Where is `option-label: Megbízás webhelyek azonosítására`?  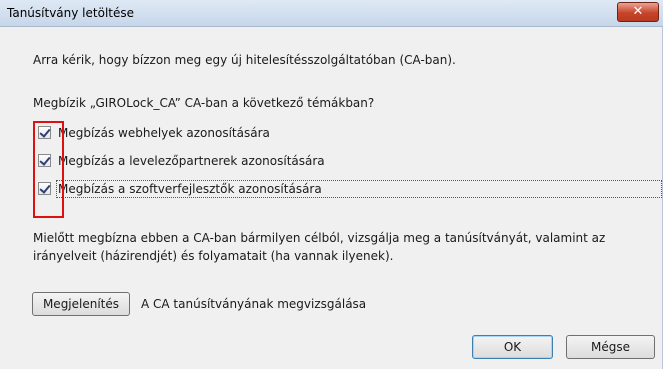 option-label: Megbízás webhelyek azonosítására is located at coordinates (164, 133).